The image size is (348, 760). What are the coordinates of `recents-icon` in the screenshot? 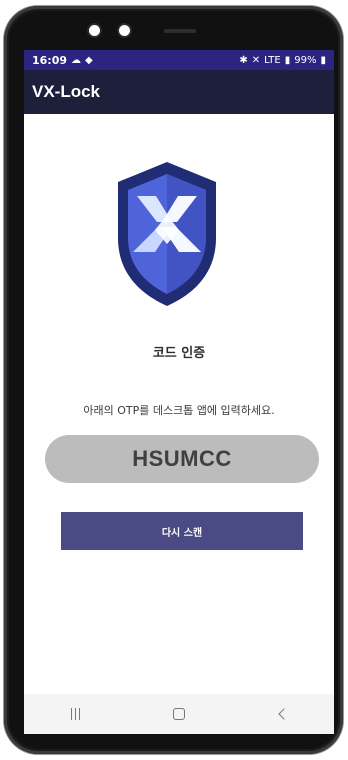 It's located at (76, 714).